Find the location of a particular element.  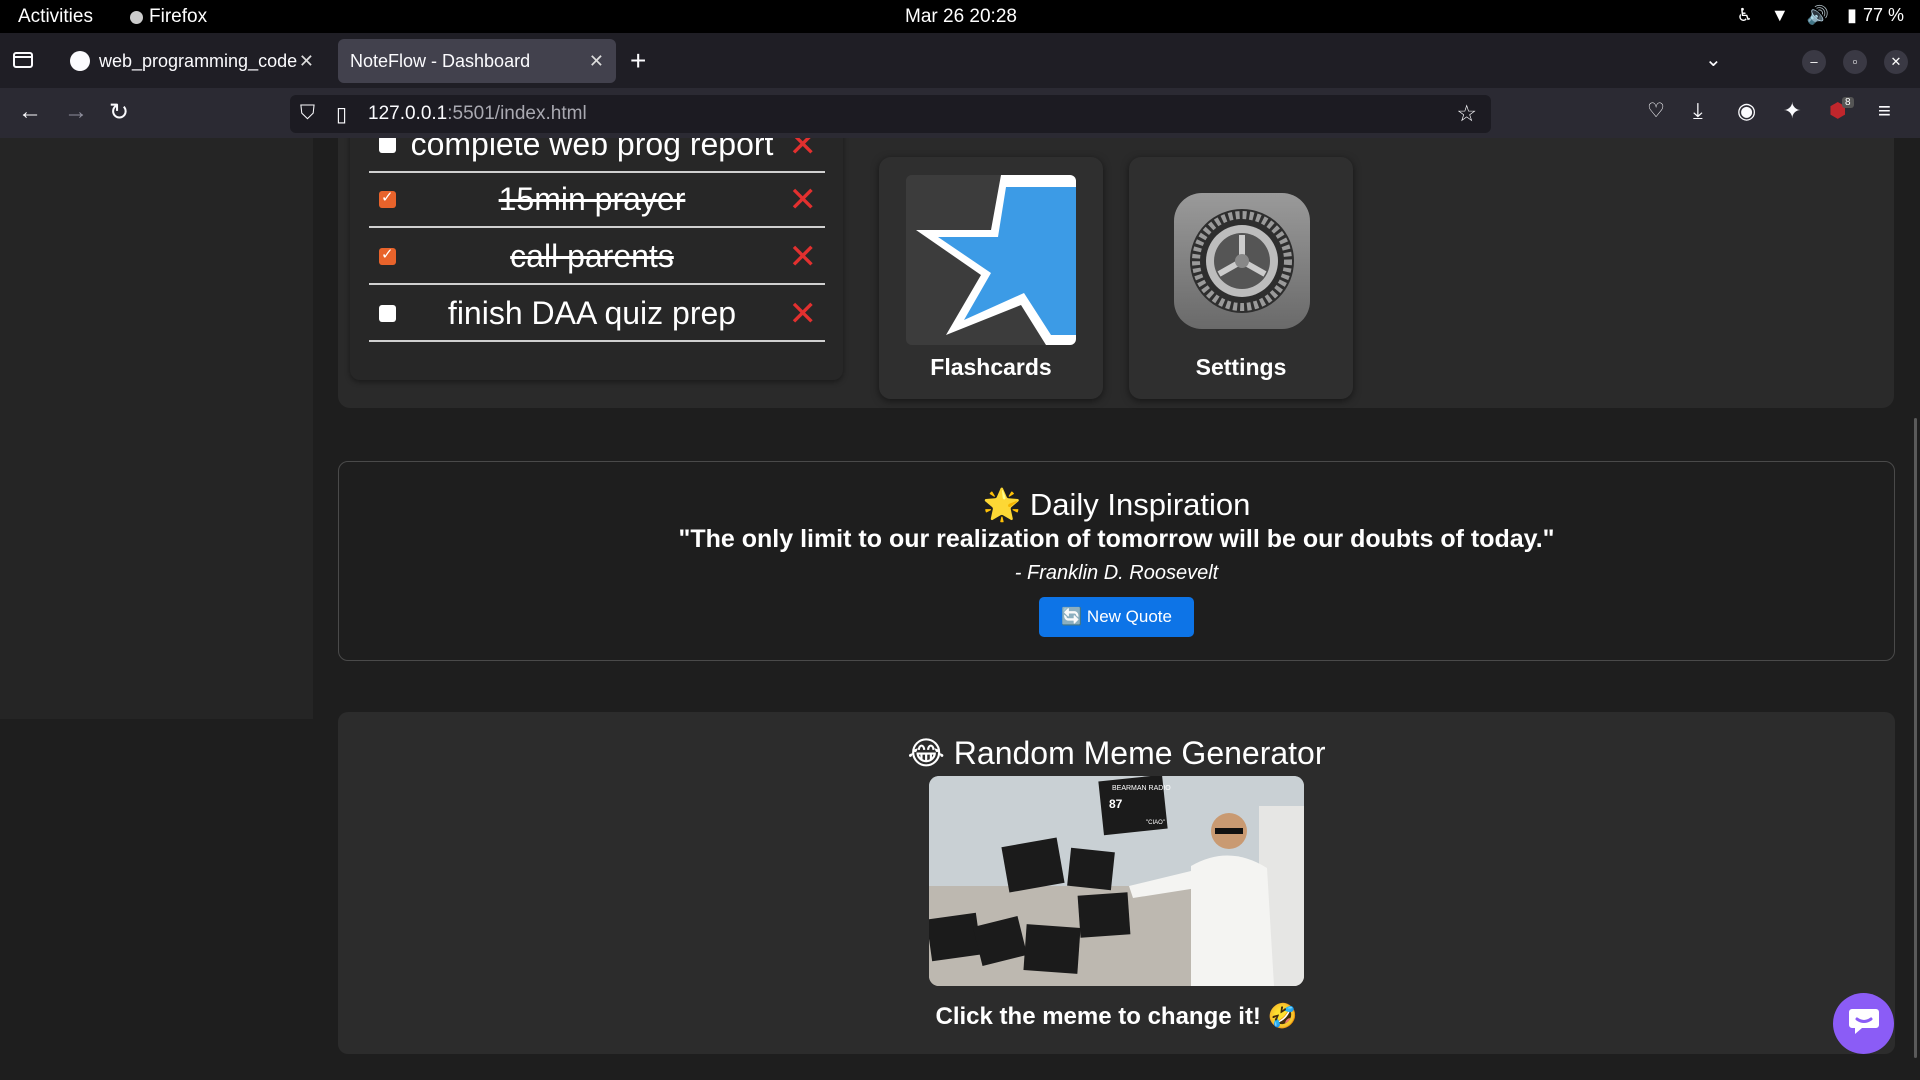

chat-bubble-icon is located at coordinates (1864, 1023).